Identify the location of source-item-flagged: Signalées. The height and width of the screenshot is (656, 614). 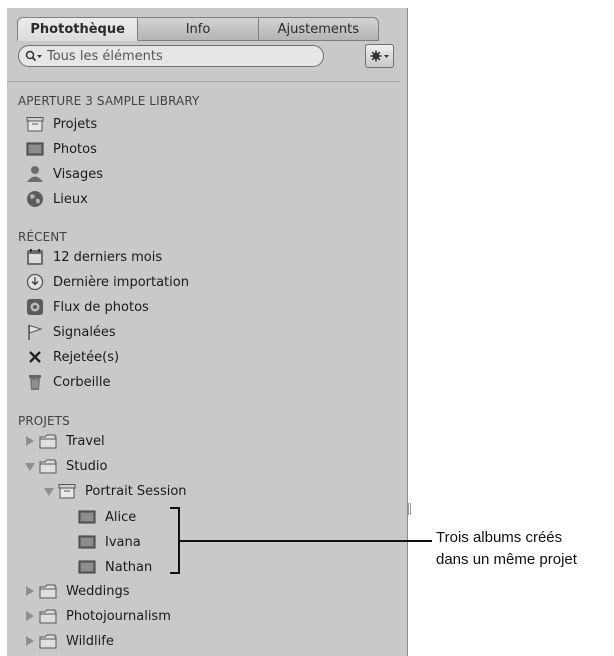
(71, 332).